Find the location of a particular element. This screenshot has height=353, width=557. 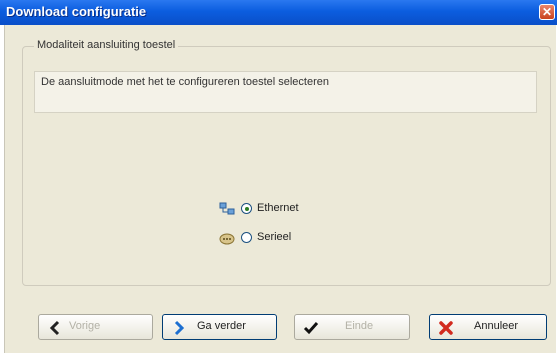

close-icon: ✕ is located at coordinates (547, 12).